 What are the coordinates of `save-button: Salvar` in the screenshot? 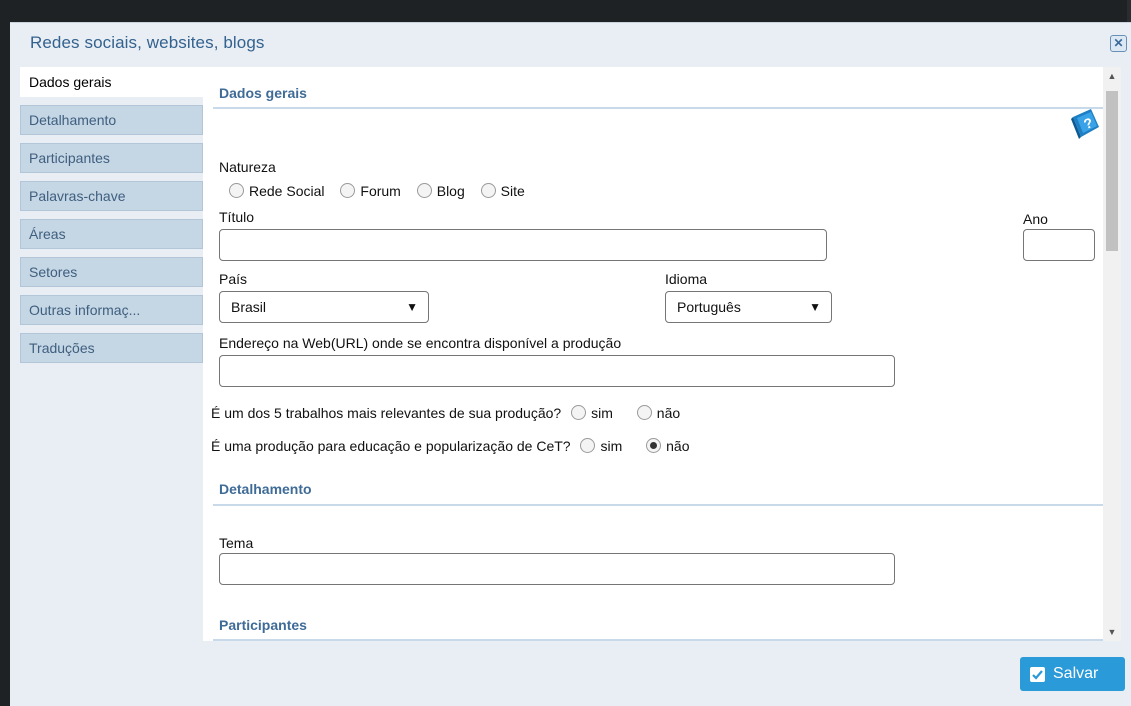 It's located at (1072, 674).